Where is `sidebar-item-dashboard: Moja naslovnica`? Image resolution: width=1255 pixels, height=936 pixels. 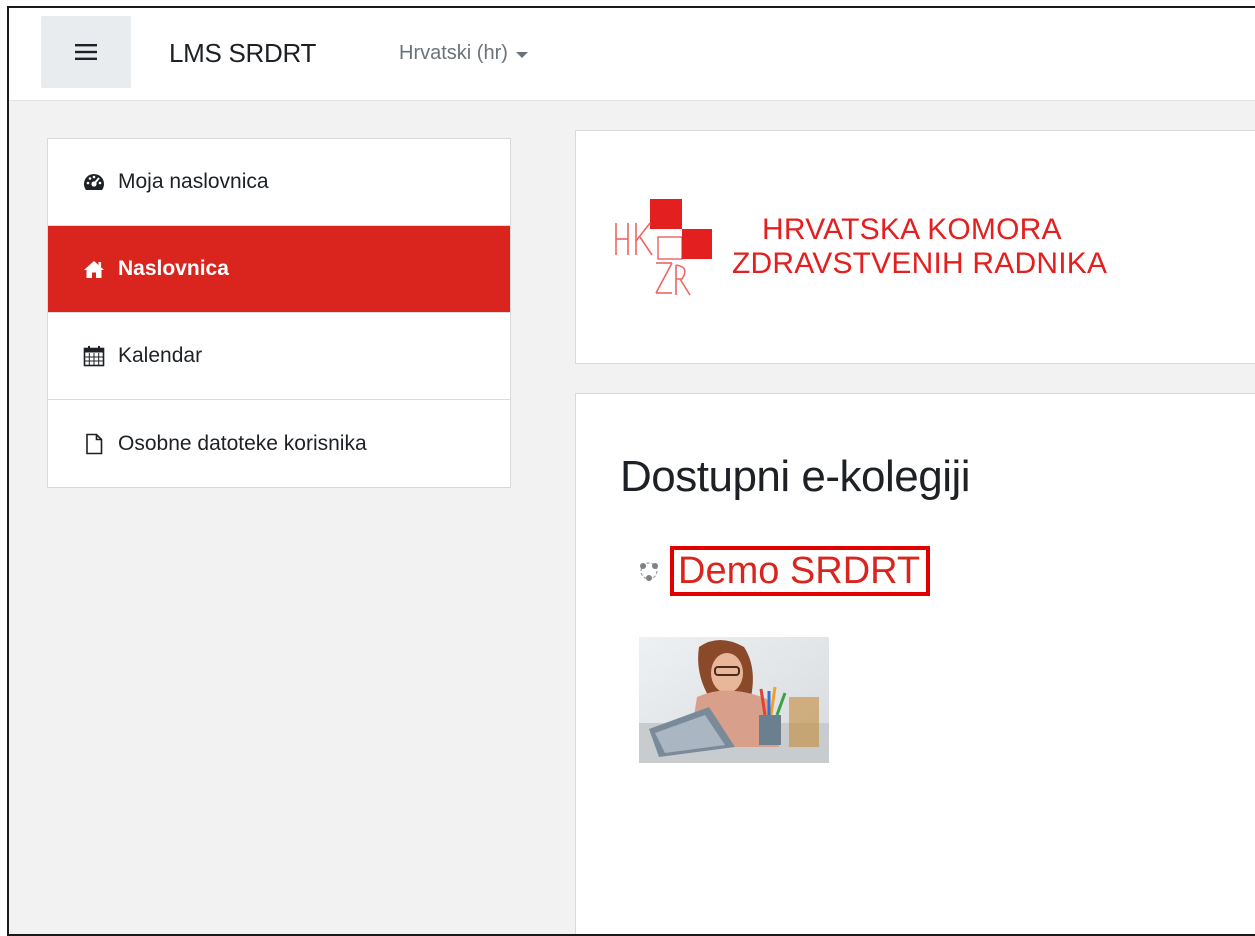
sidebar-item-dashboard: Moja naslovnica is located at coordinates (279, 182).